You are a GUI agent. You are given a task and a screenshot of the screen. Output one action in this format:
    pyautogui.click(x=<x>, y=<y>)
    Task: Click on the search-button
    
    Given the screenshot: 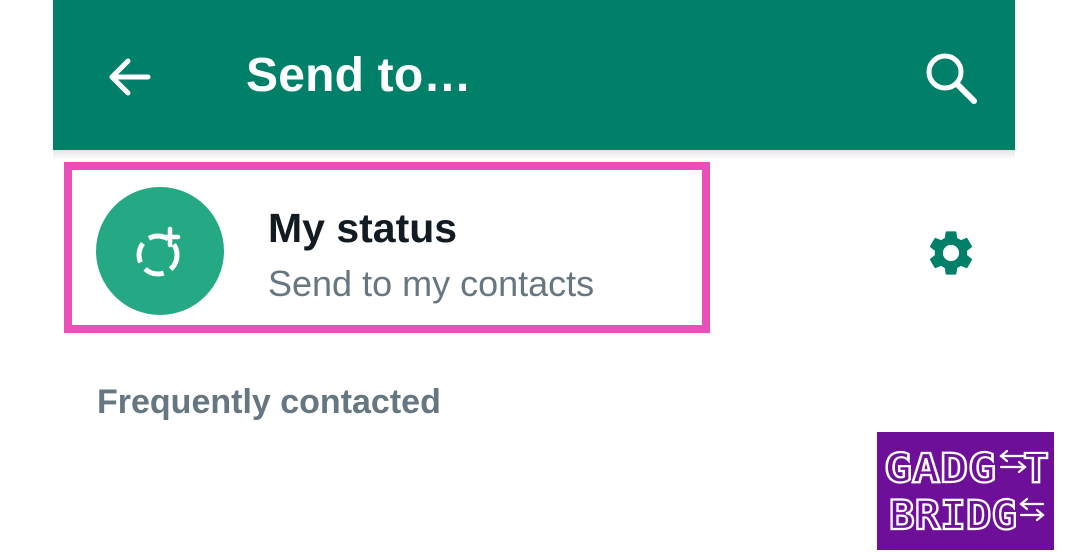 What is the action you would take?
    pyautogui.click(x=951, y=78)
    